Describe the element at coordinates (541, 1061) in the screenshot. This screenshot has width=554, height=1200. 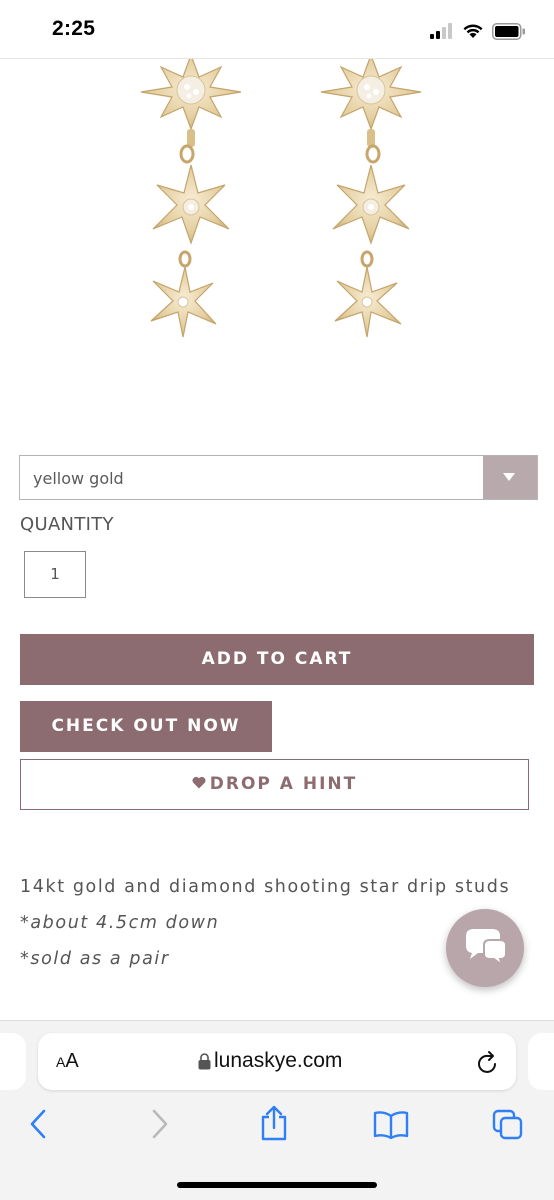
I see `next-tab-peek` at that location.